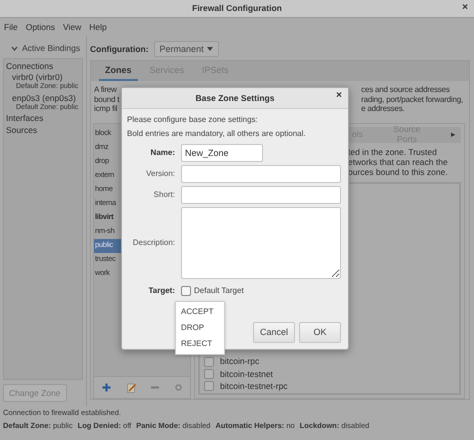 Image resolution: width=474 pixels, height=440 pixels. I want to click on field-label: Version:, so click(160, 174).